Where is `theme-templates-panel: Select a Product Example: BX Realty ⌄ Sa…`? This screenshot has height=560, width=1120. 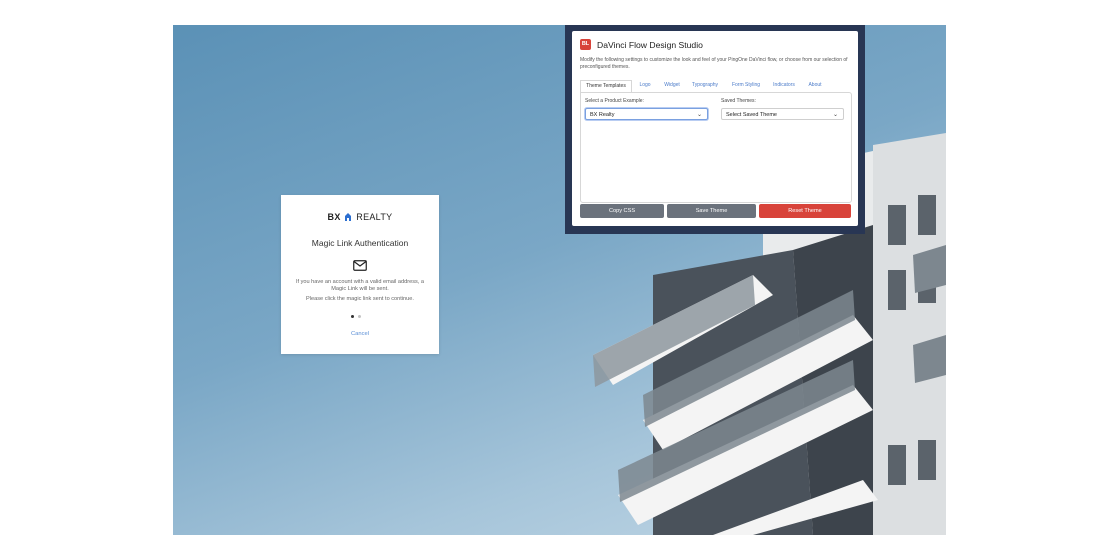
theme-templates-panel: Select a Product Example: BX Realty ⌄ Sa… is located at coordinates (716, 147).